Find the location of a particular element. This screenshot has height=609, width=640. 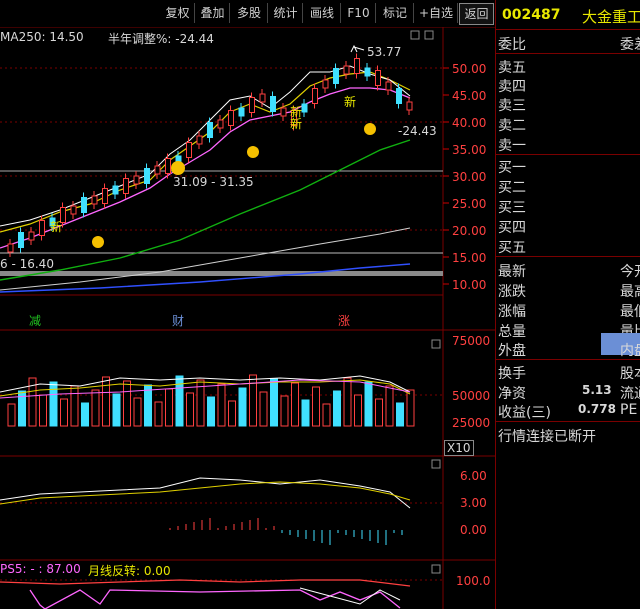

macd-tick: 0.00 is located at coordinates (473, 530).